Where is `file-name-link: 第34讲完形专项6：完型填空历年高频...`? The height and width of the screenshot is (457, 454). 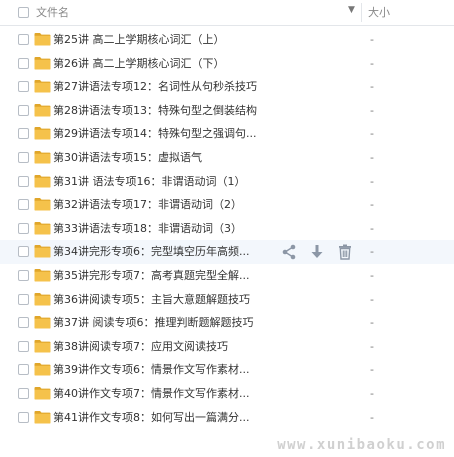
file-name-link: 第34讲完形专项6：完型填空历年高频... is located at coordinates (151, 252).